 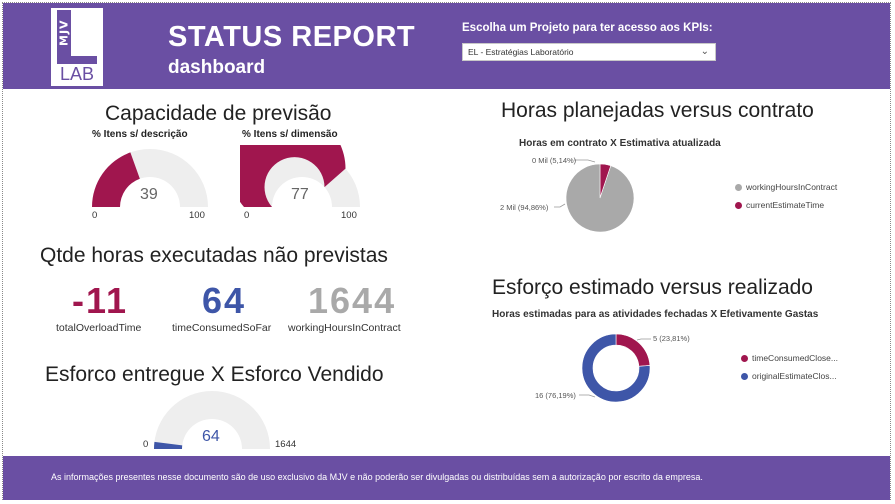 What do you see at coordinates (657, 110) in the screenshot?
I see `section-title-horas-planejadas: Horas planejadas versus contrato` at bounding box center [657, 110].